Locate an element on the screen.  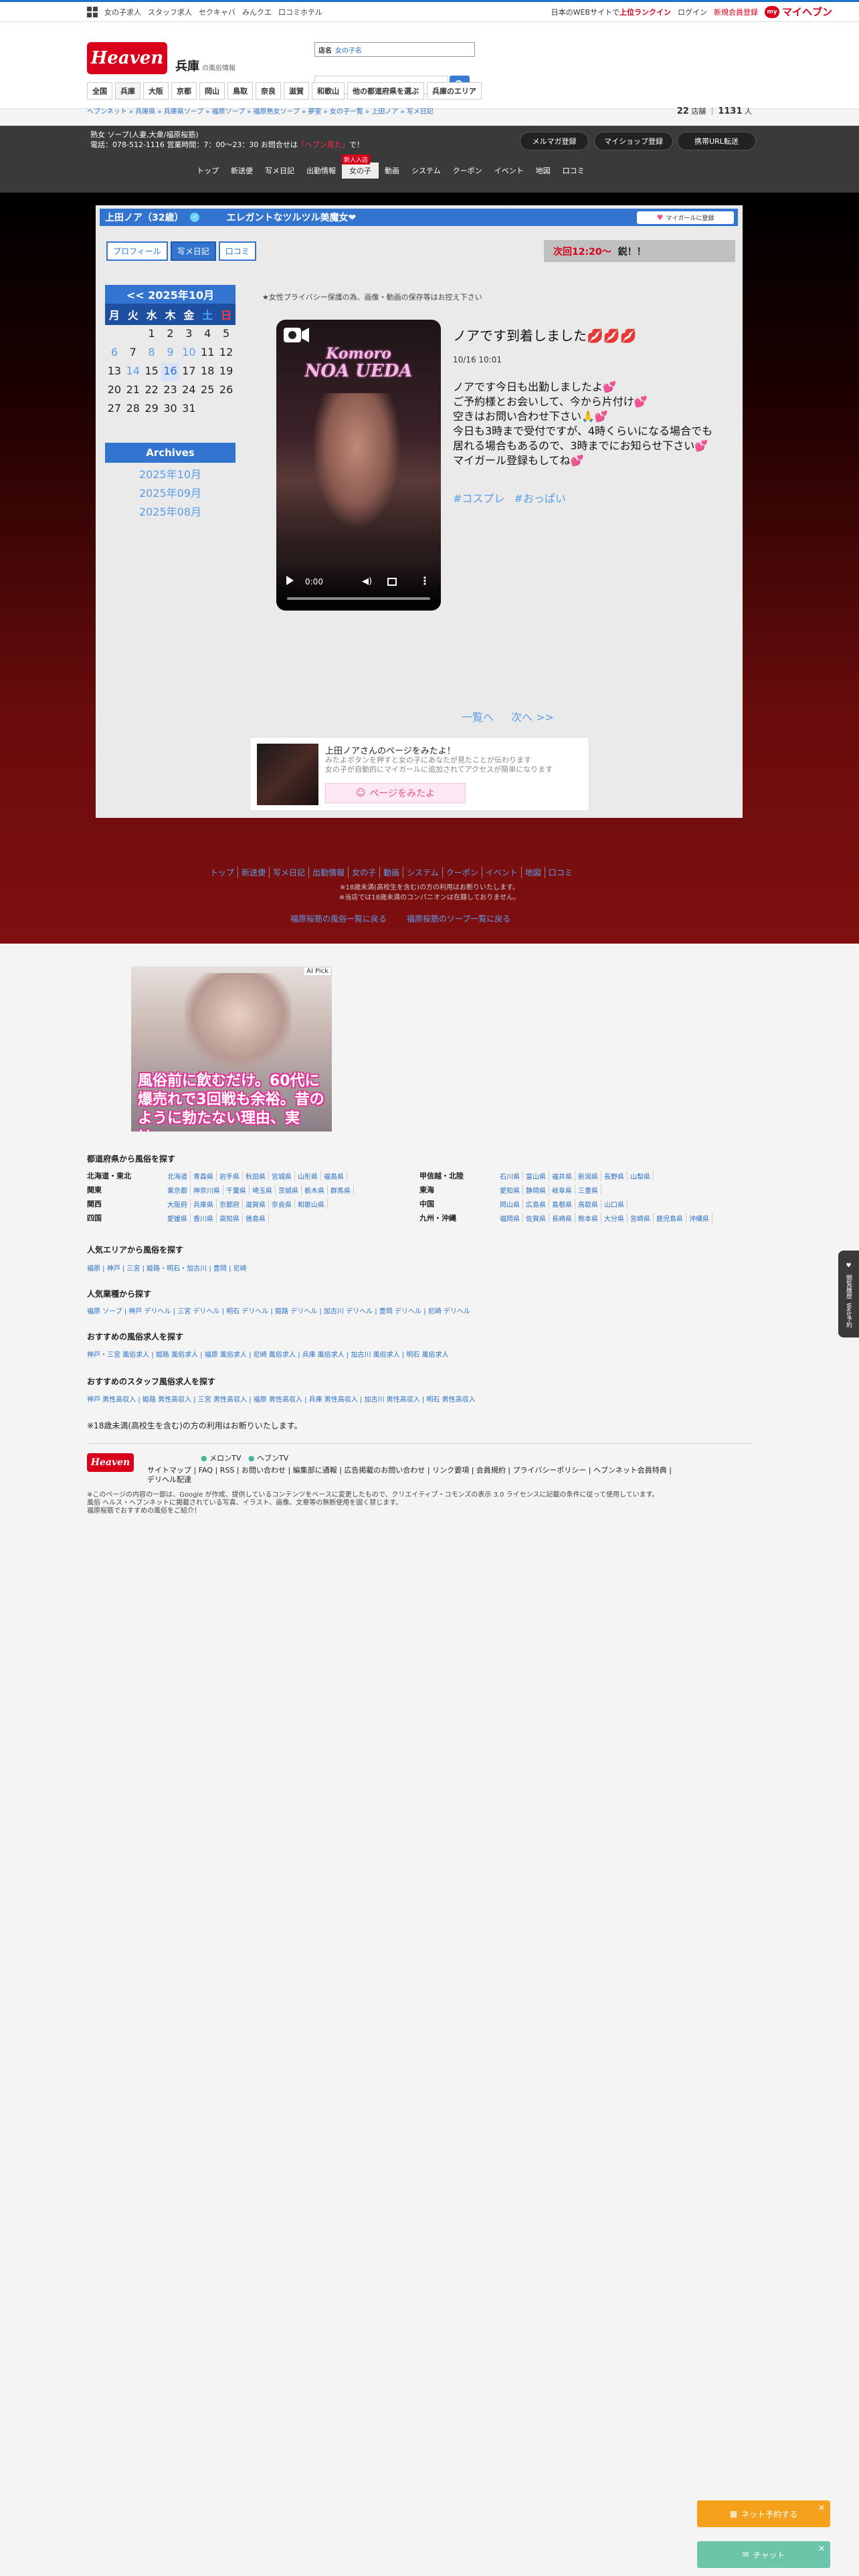
pref-tab: 和歌山 is located at coordinates (329, 91).